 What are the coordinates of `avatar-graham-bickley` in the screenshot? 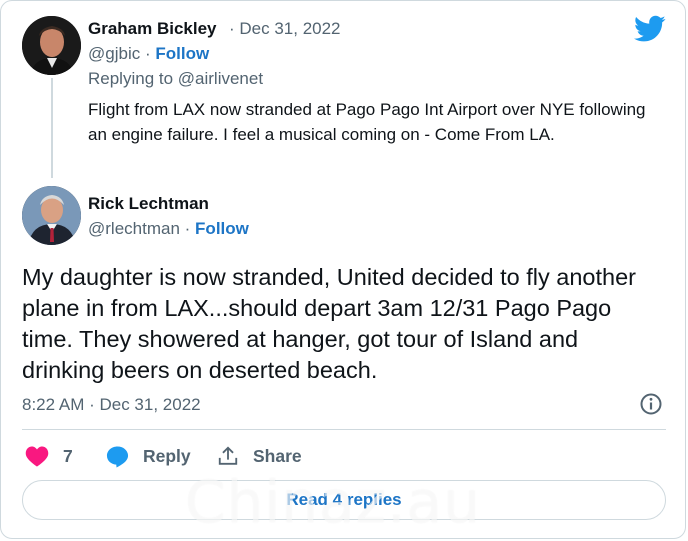 It's located at (51, 45).